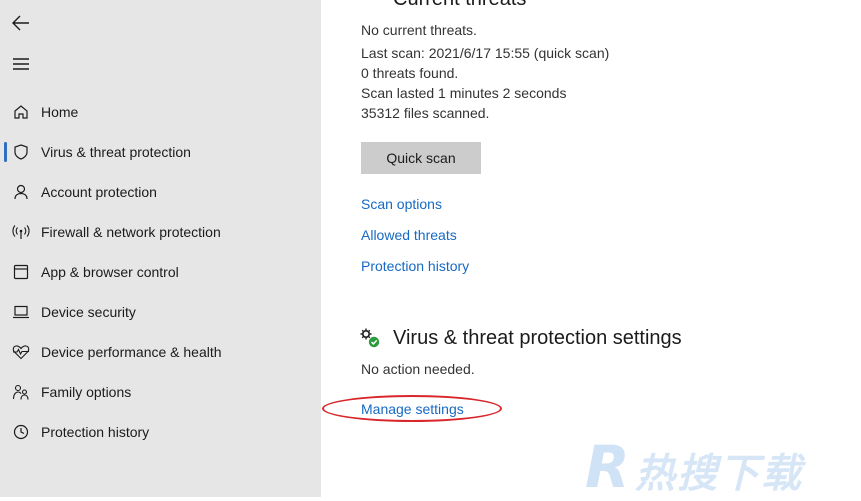 This screenshot has width=861, height=501. Describe the element at coordinates (160, 192) in the screenshot. I see `sidebar-item-account-protection: Account protection` at that location.